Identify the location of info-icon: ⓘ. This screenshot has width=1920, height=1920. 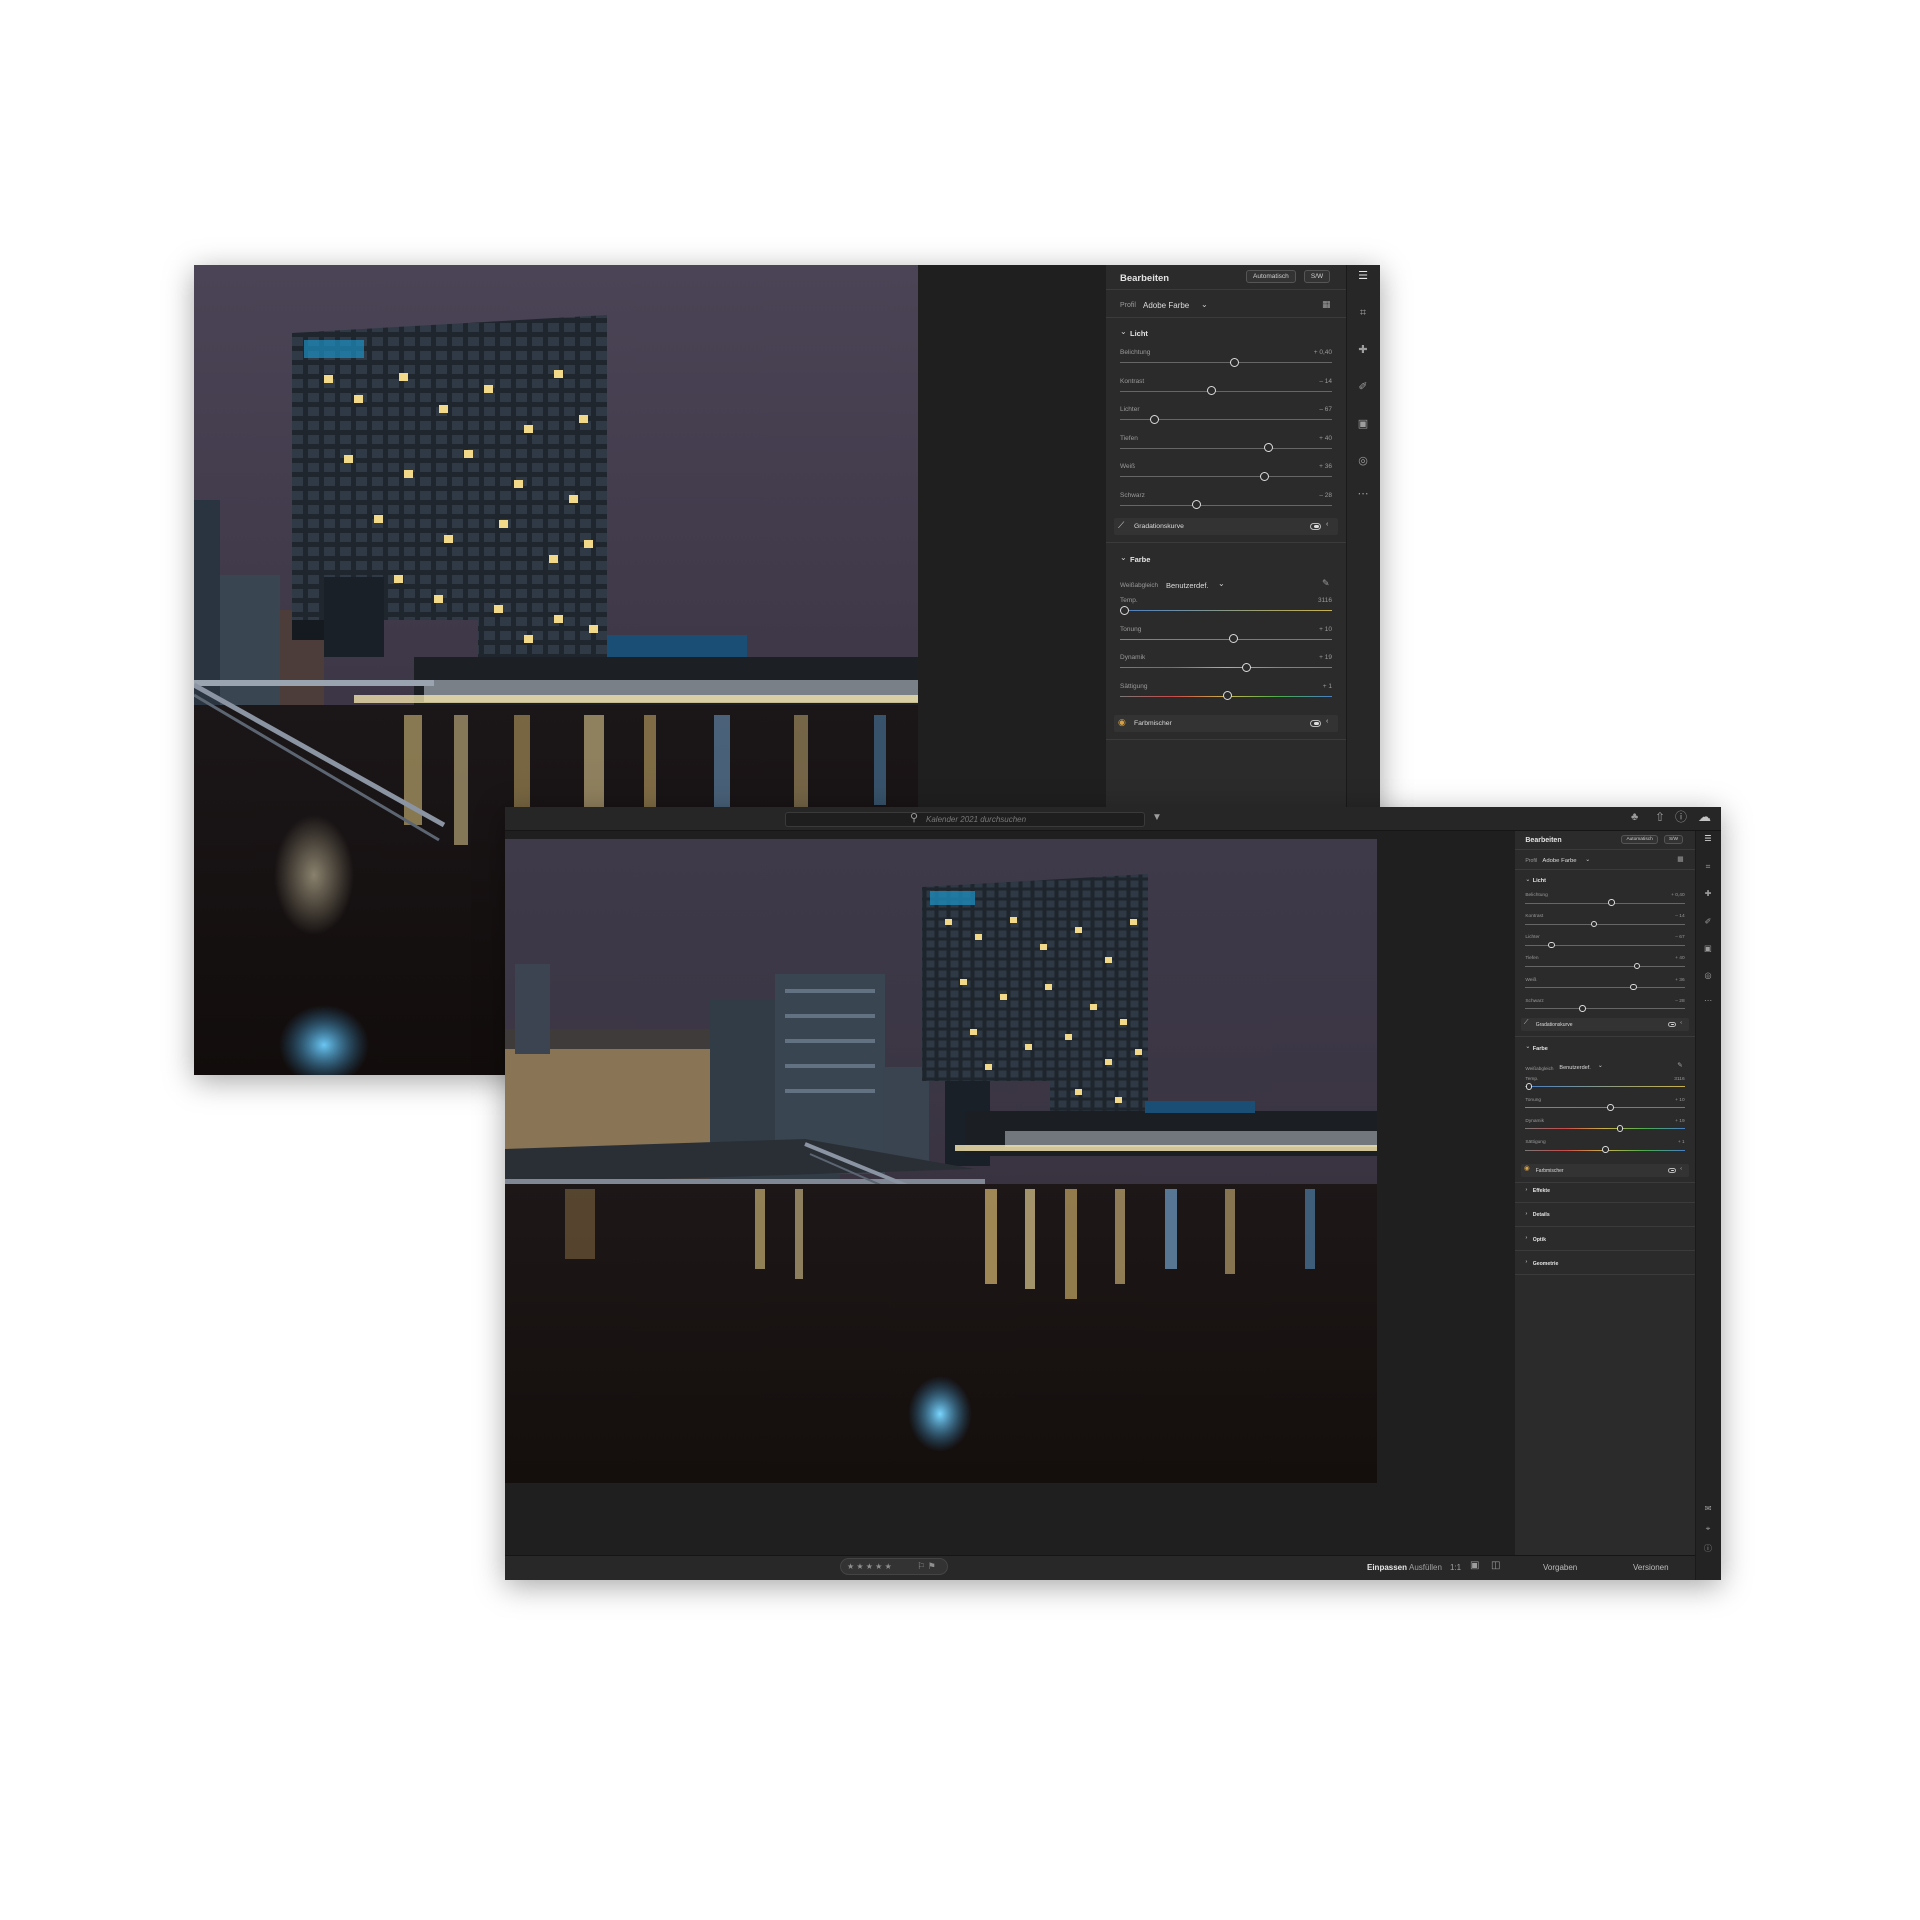
(1708, 1548).